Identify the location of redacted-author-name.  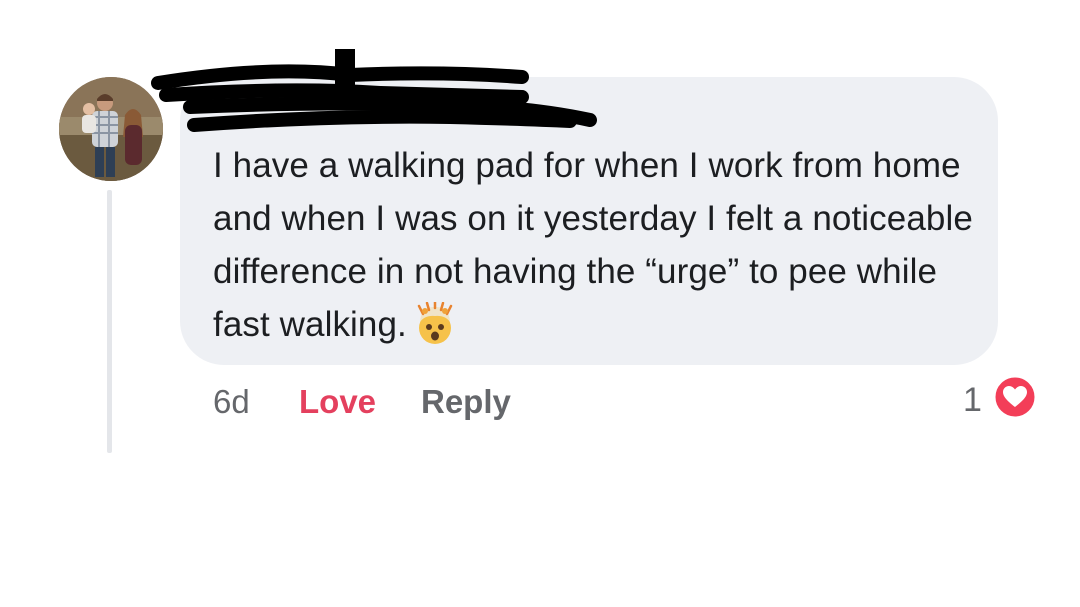
(374, 90).